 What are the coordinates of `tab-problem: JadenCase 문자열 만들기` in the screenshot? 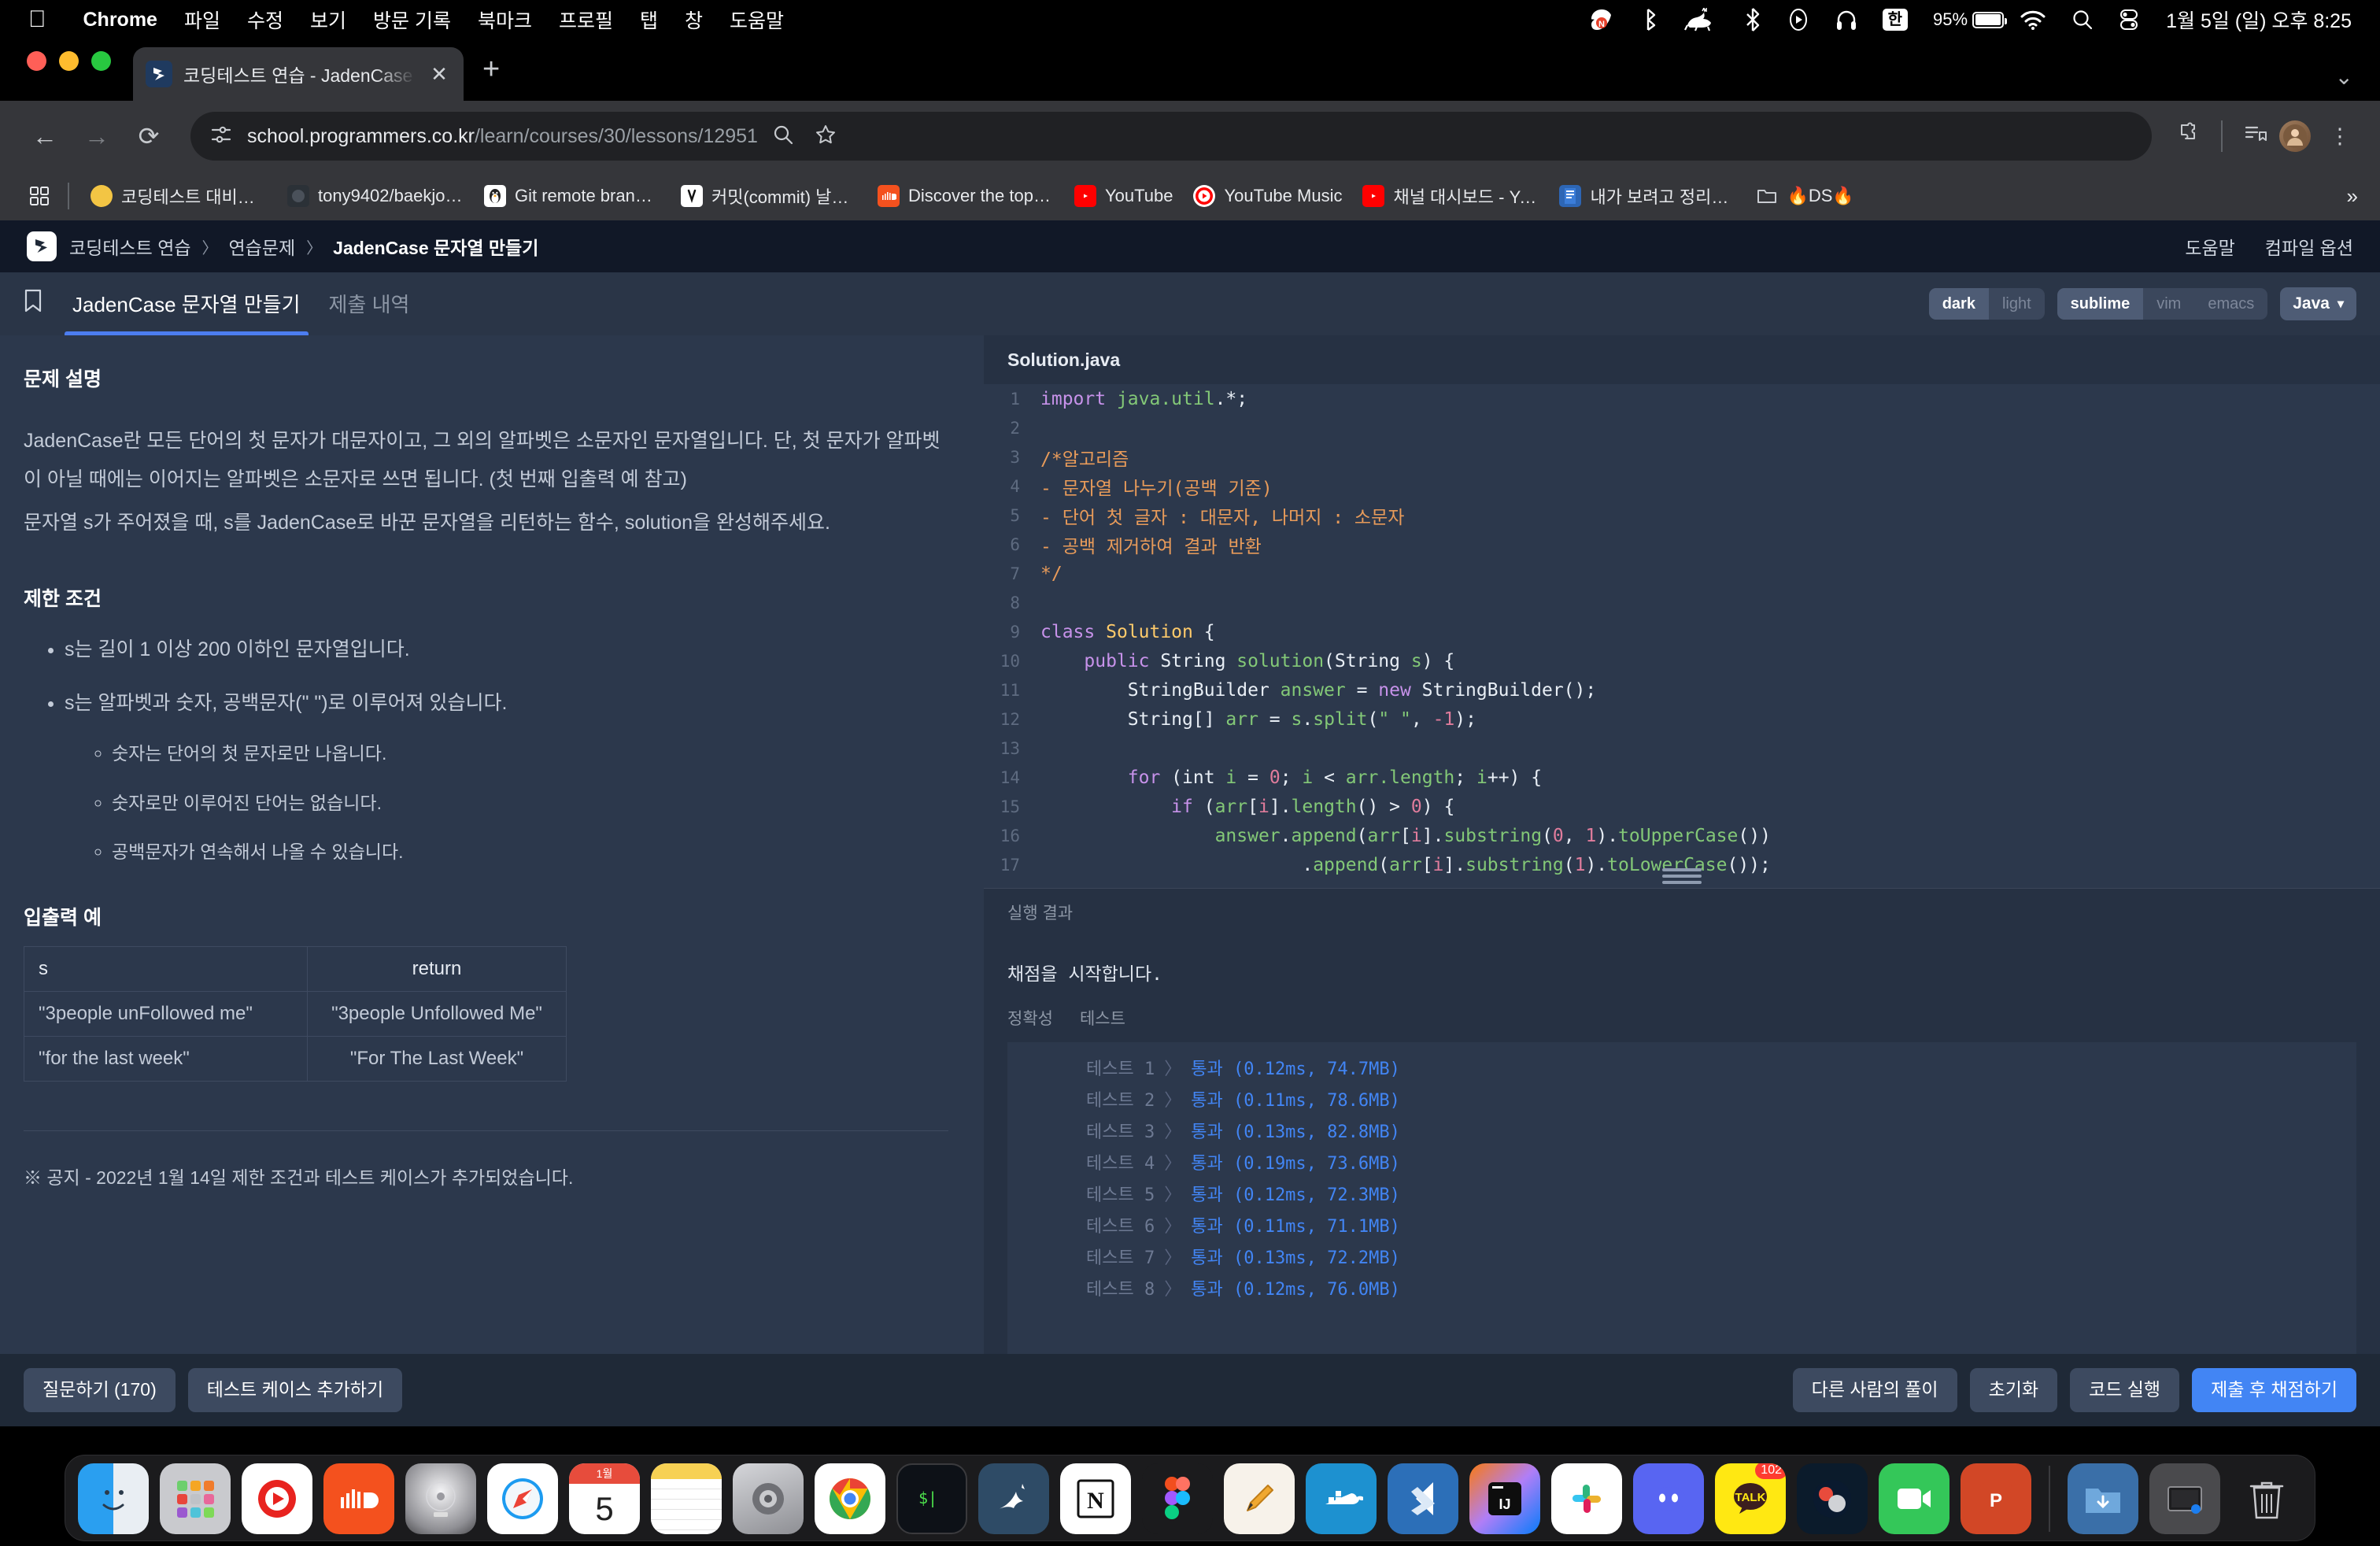 It's located at (186, 303).